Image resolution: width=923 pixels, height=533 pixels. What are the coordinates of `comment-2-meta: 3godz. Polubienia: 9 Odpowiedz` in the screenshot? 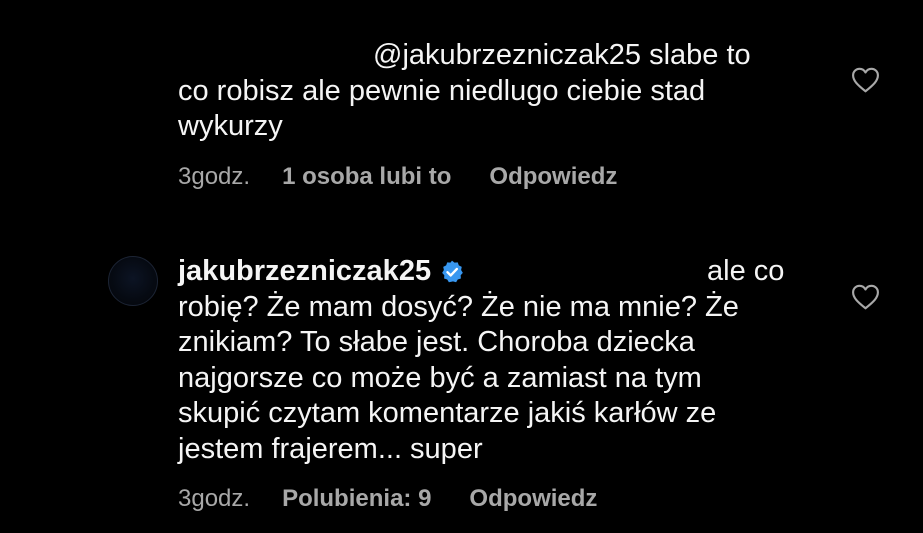 It's located at (387, 499).